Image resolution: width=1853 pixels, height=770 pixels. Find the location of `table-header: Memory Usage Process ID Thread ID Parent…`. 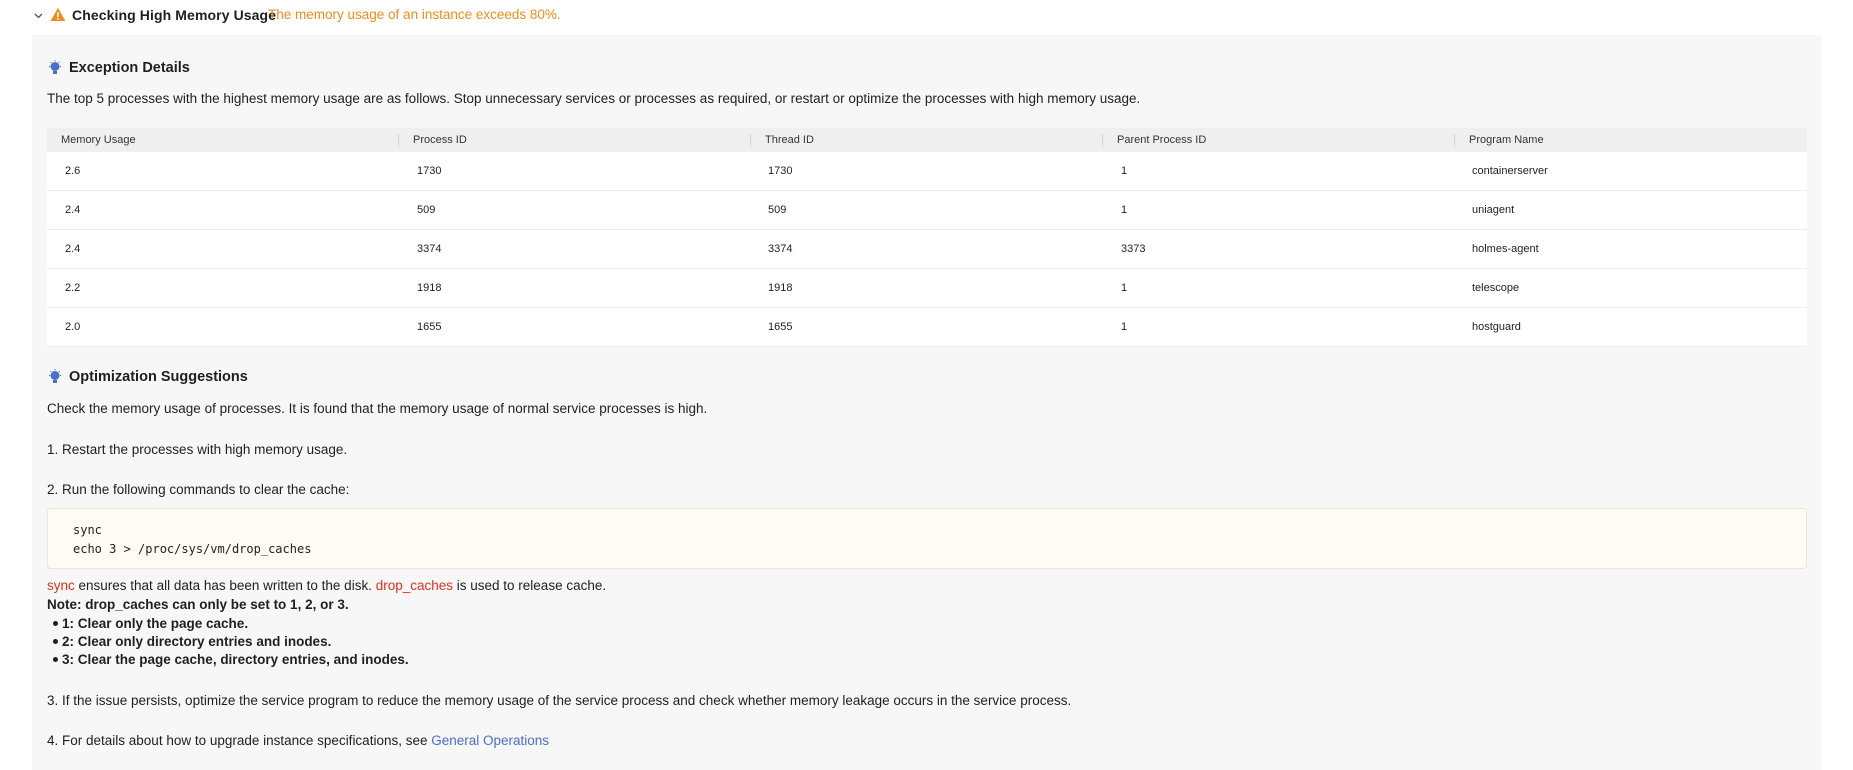

table-header: Memory Usage Process ID Thread ID Parent… is located at coordinates (927, 140).